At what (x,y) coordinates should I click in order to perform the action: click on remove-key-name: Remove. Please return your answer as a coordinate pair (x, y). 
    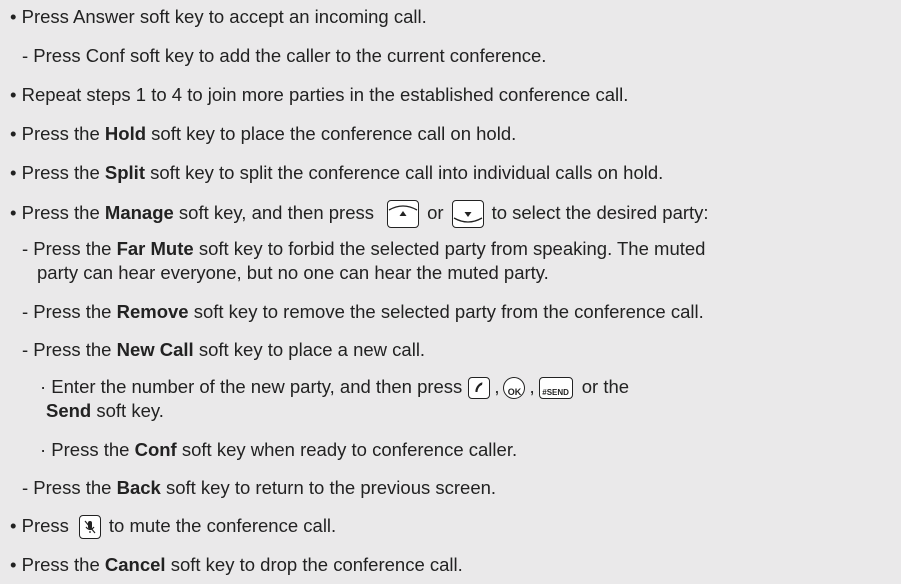
    Looking at the image, I should click on (152, 311).